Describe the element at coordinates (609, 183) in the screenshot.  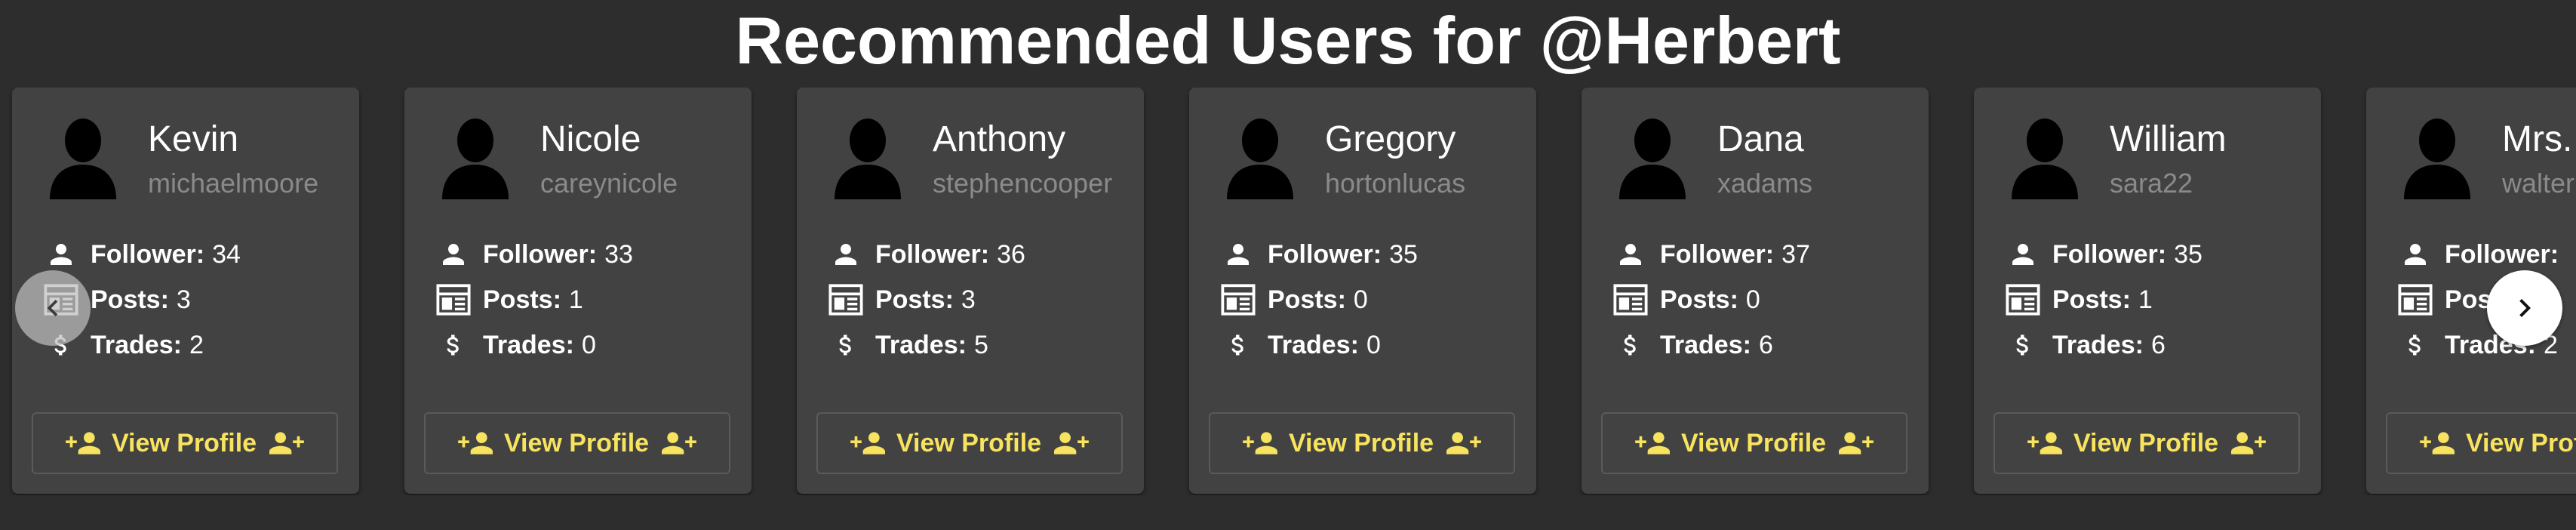
I see `user-username: careynicole` at that location.